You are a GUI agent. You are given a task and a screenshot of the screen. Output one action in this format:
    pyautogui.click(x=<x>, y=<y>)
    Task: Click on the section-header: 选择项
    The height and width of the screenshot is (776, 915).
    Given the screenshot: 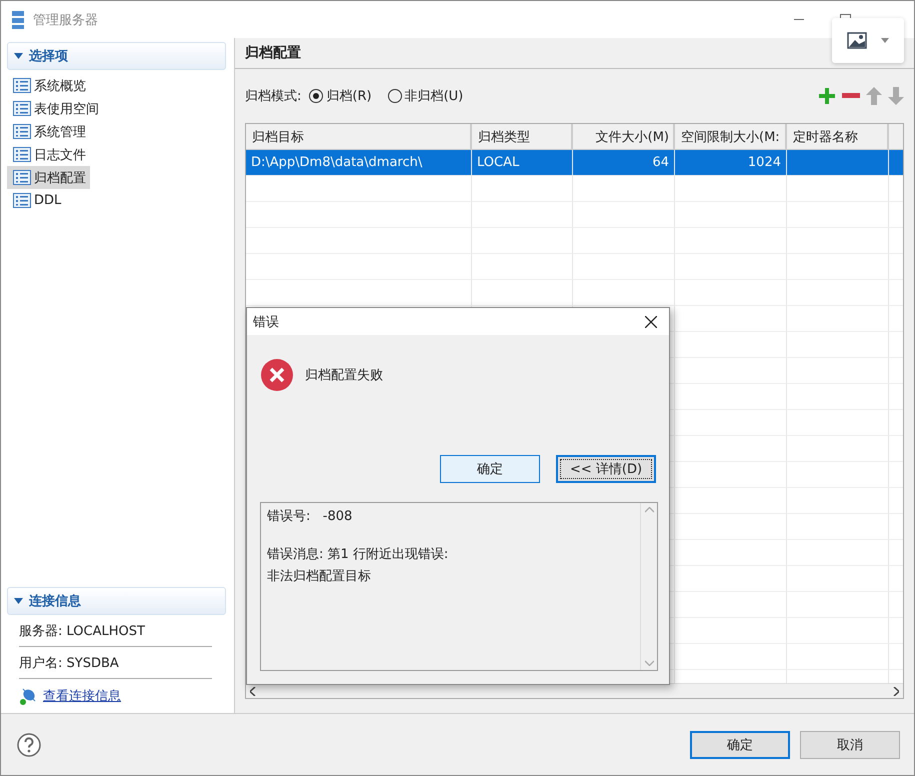 What is the action you would take?
    pyautogui.click(x=116, y=56)
    